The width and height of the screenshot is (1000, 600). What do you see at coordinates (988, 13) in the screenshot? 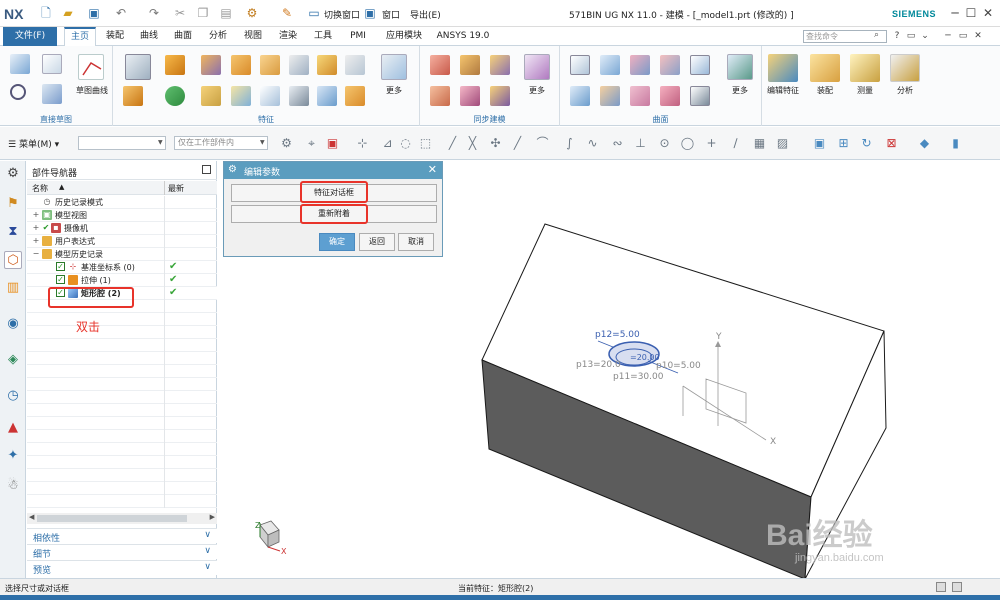
I see `close-icon: ✕` at bounding box center [988, 13].